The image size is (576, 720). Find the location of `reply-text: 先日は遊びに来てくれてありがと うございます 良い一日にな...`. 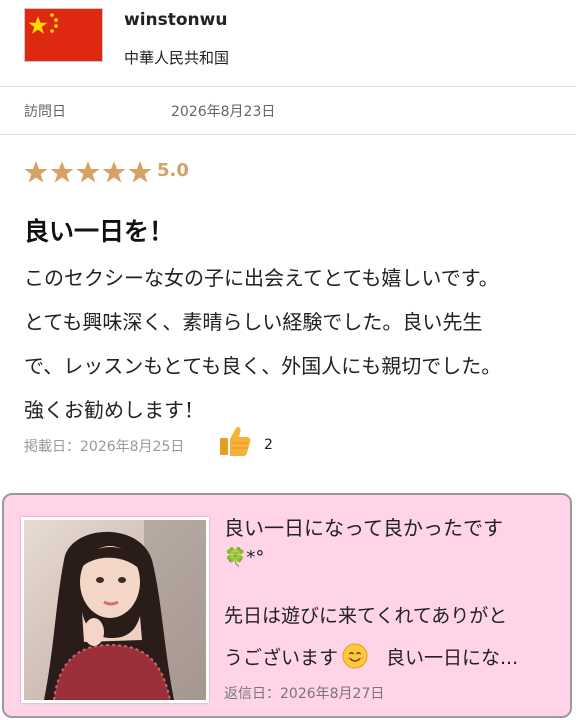

reply-text: 先日は遊びに来てくれてありがと うございます 良い一日にな... is located at coordinates (394, 637).